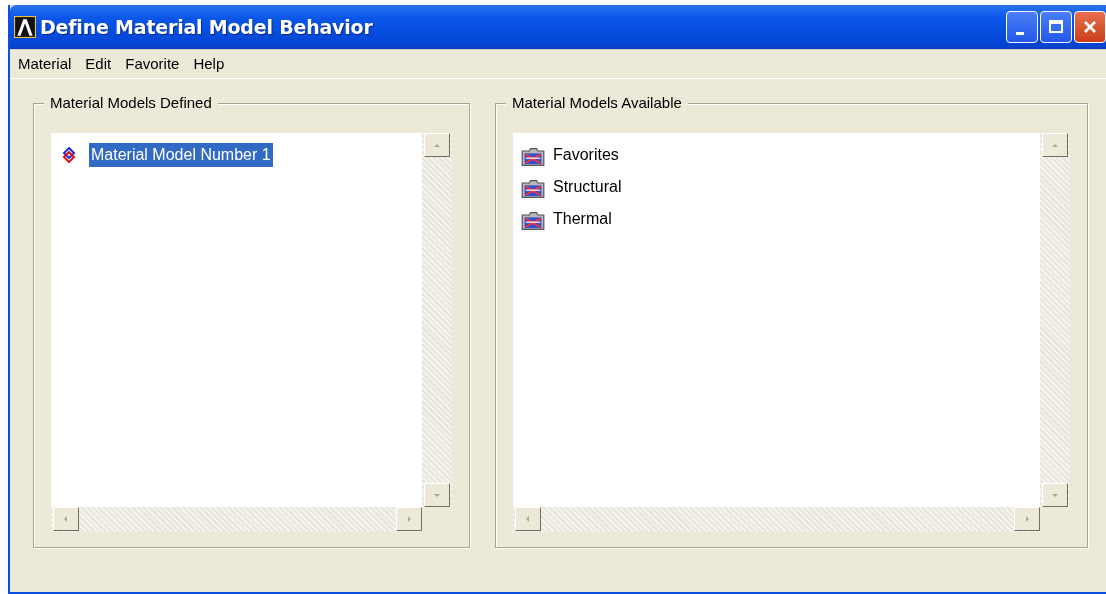 The image size is (1106, 594). I want to click on menu-item: Help, so click(209, 63).